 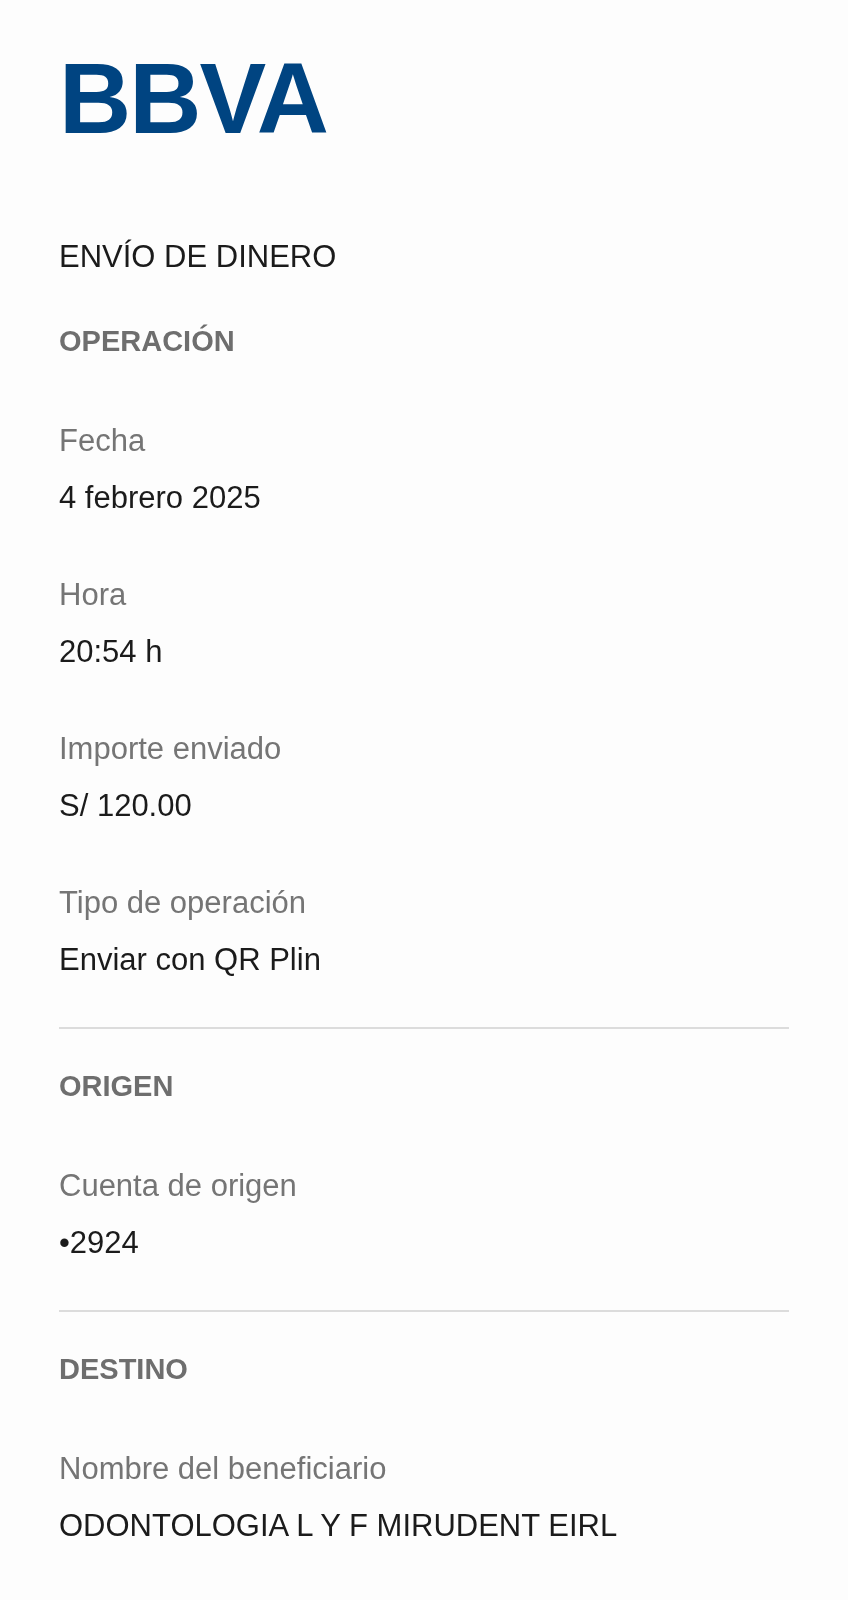 What do you see at coordinates (223, 1469) in the screenshot?
I see `field-label: Nombre del beneficiario` at bounding box center [223, 1469].